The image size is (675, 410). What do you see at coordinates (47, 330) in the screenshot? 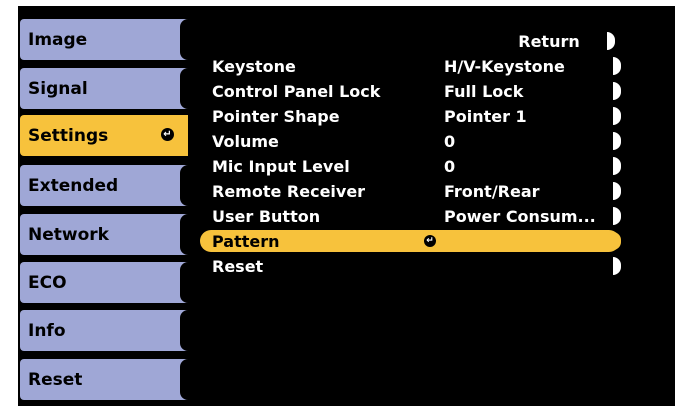
I see `sidebar-item-label: Info` at bounding box center [47, 330].